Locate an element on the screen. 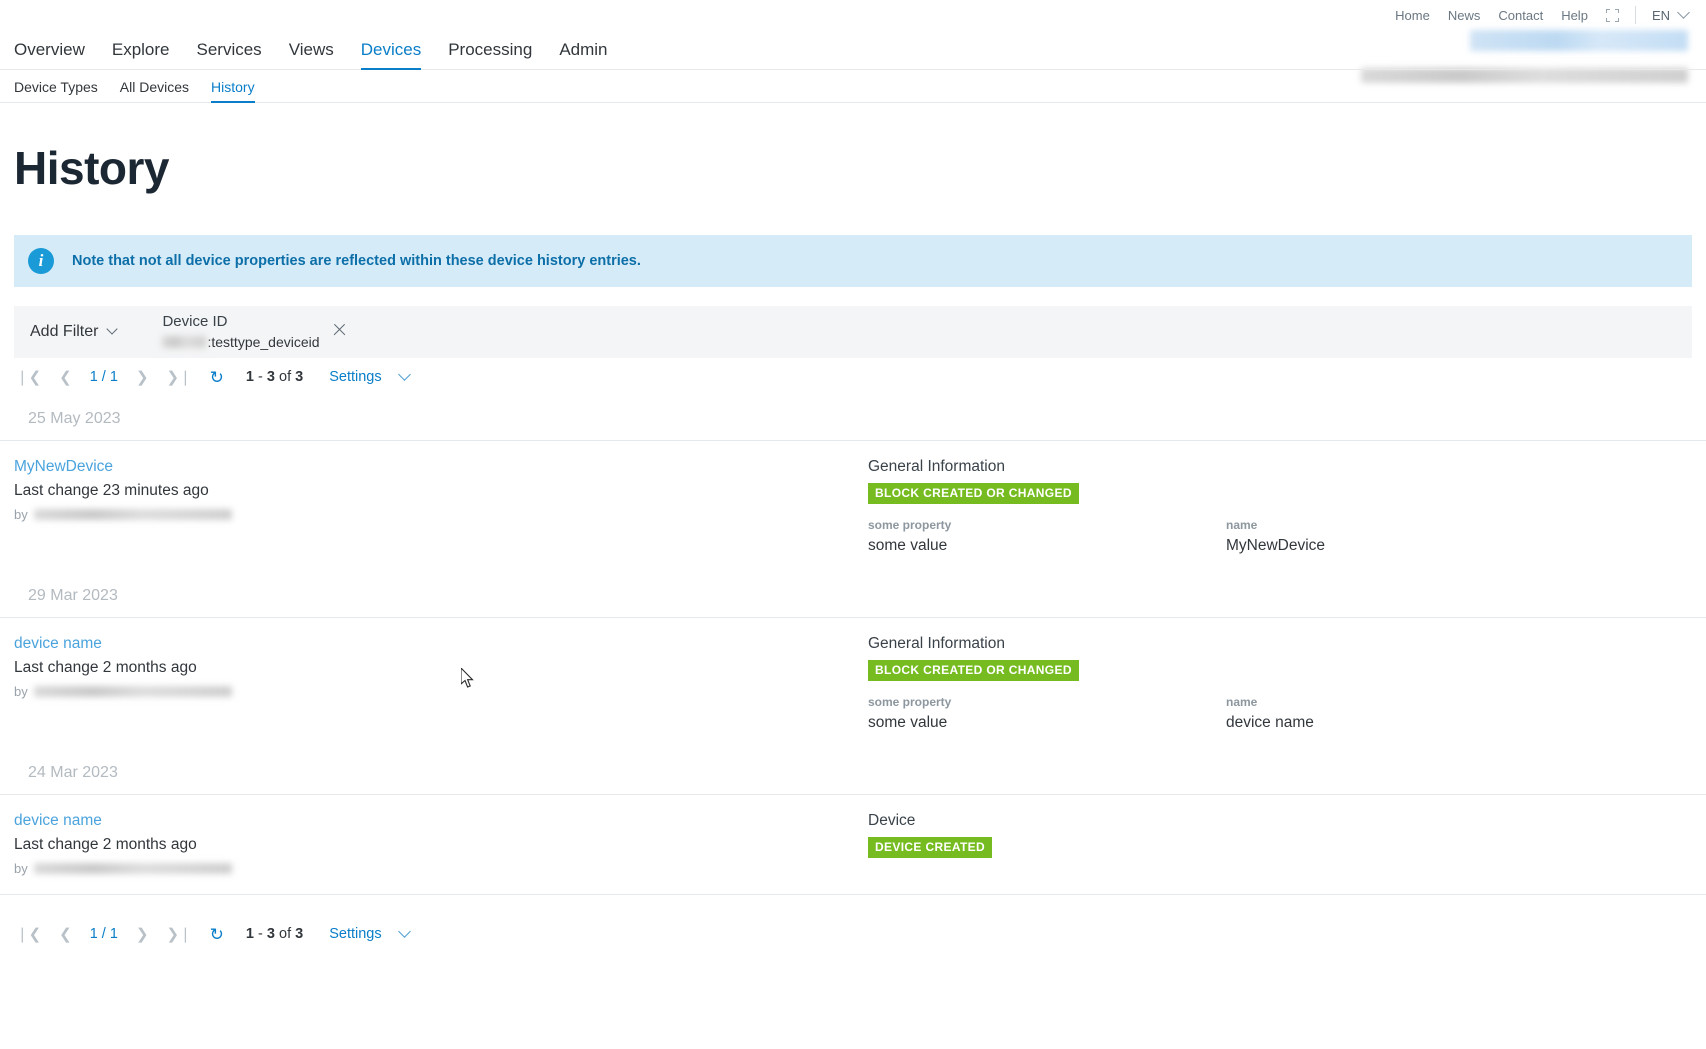 Image resolution: width=1706 pixels, height=1049 pixels. property-cell: name device name is located at coordinates (1405, 713).